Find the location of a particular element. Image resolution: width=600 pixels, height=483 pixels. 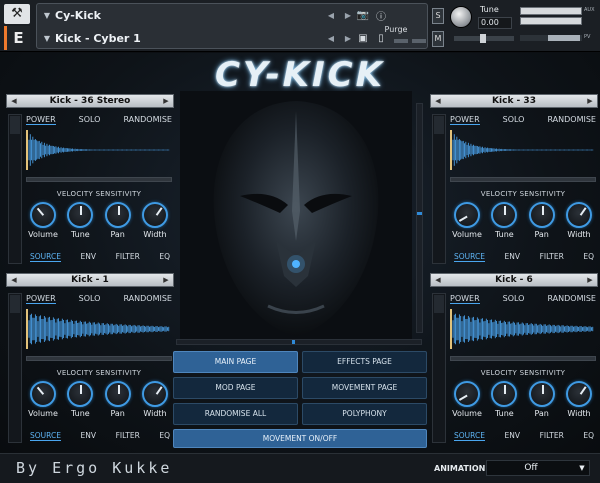

kick-name: Kick - 6 is located at coordinates (514, 280).